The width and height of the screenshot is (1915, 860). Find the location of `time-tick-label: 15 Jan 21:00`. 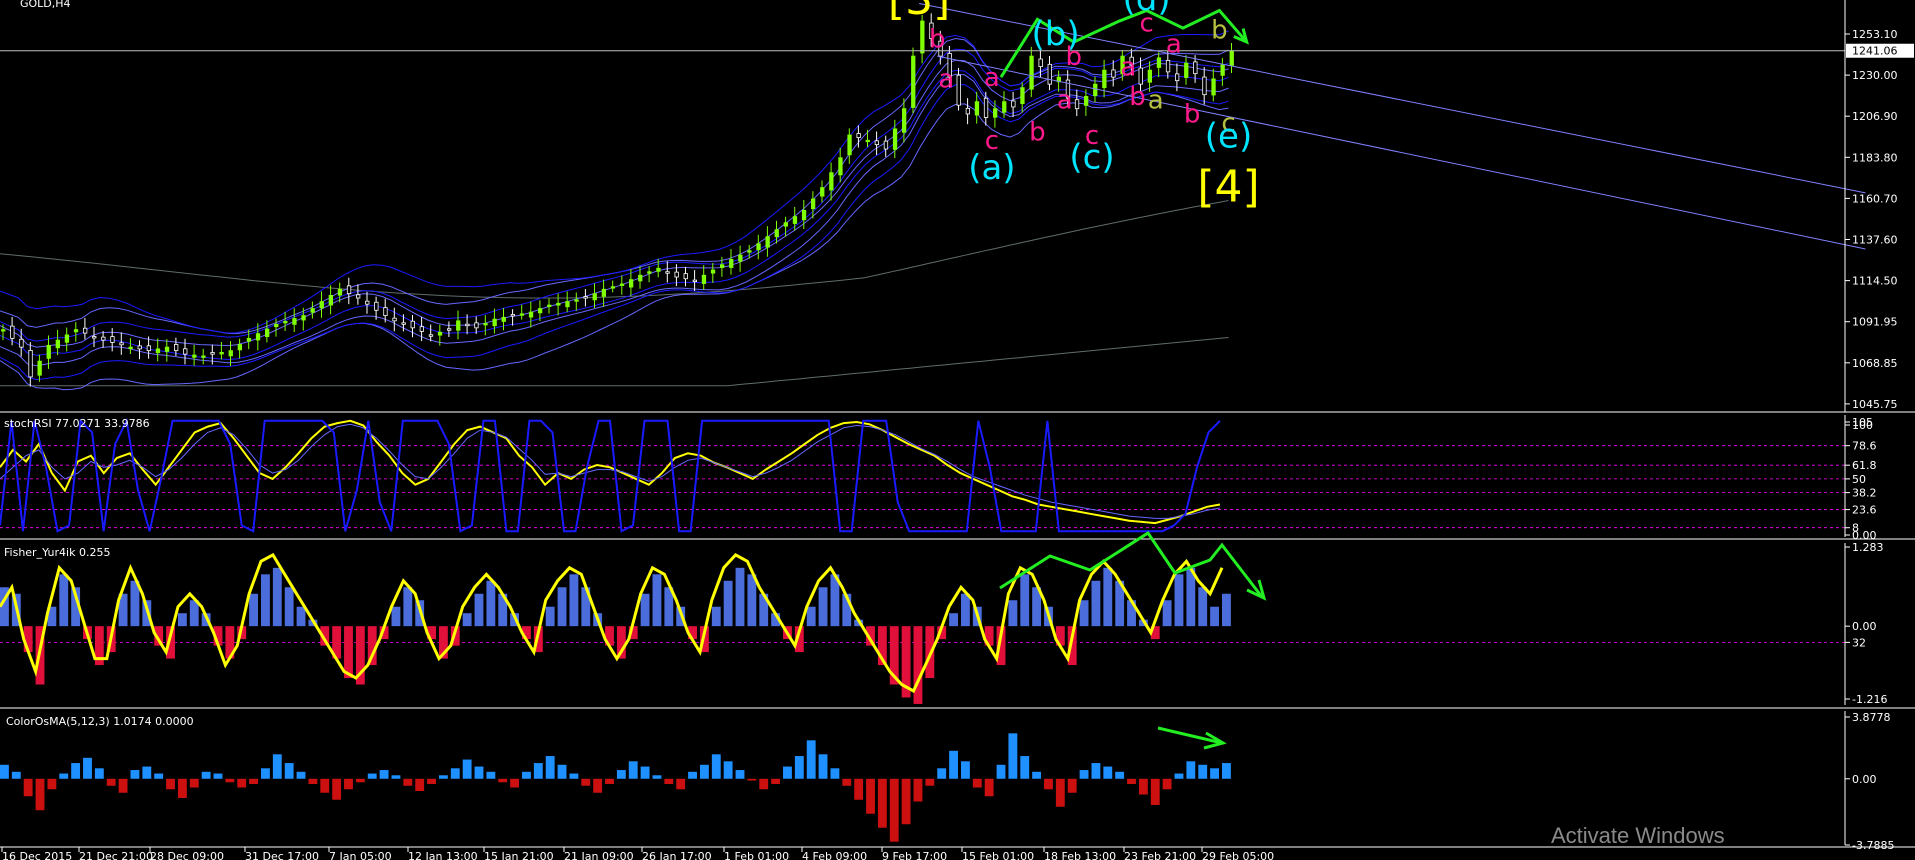

time-tick-label: 15 Jan 21:00 is located at coordinates (519, 855).